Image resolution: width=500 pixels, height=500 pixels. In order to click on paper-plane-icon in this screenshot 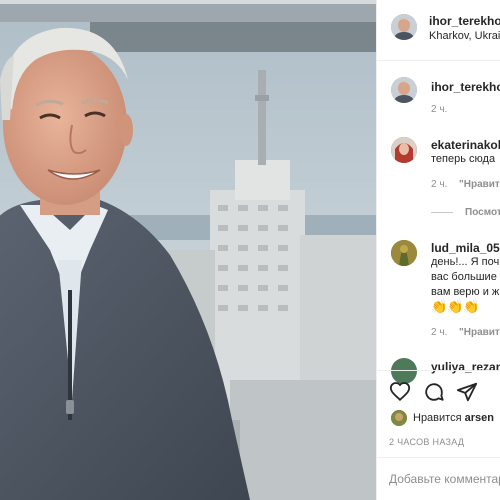, I will do `click(467, 392)`.